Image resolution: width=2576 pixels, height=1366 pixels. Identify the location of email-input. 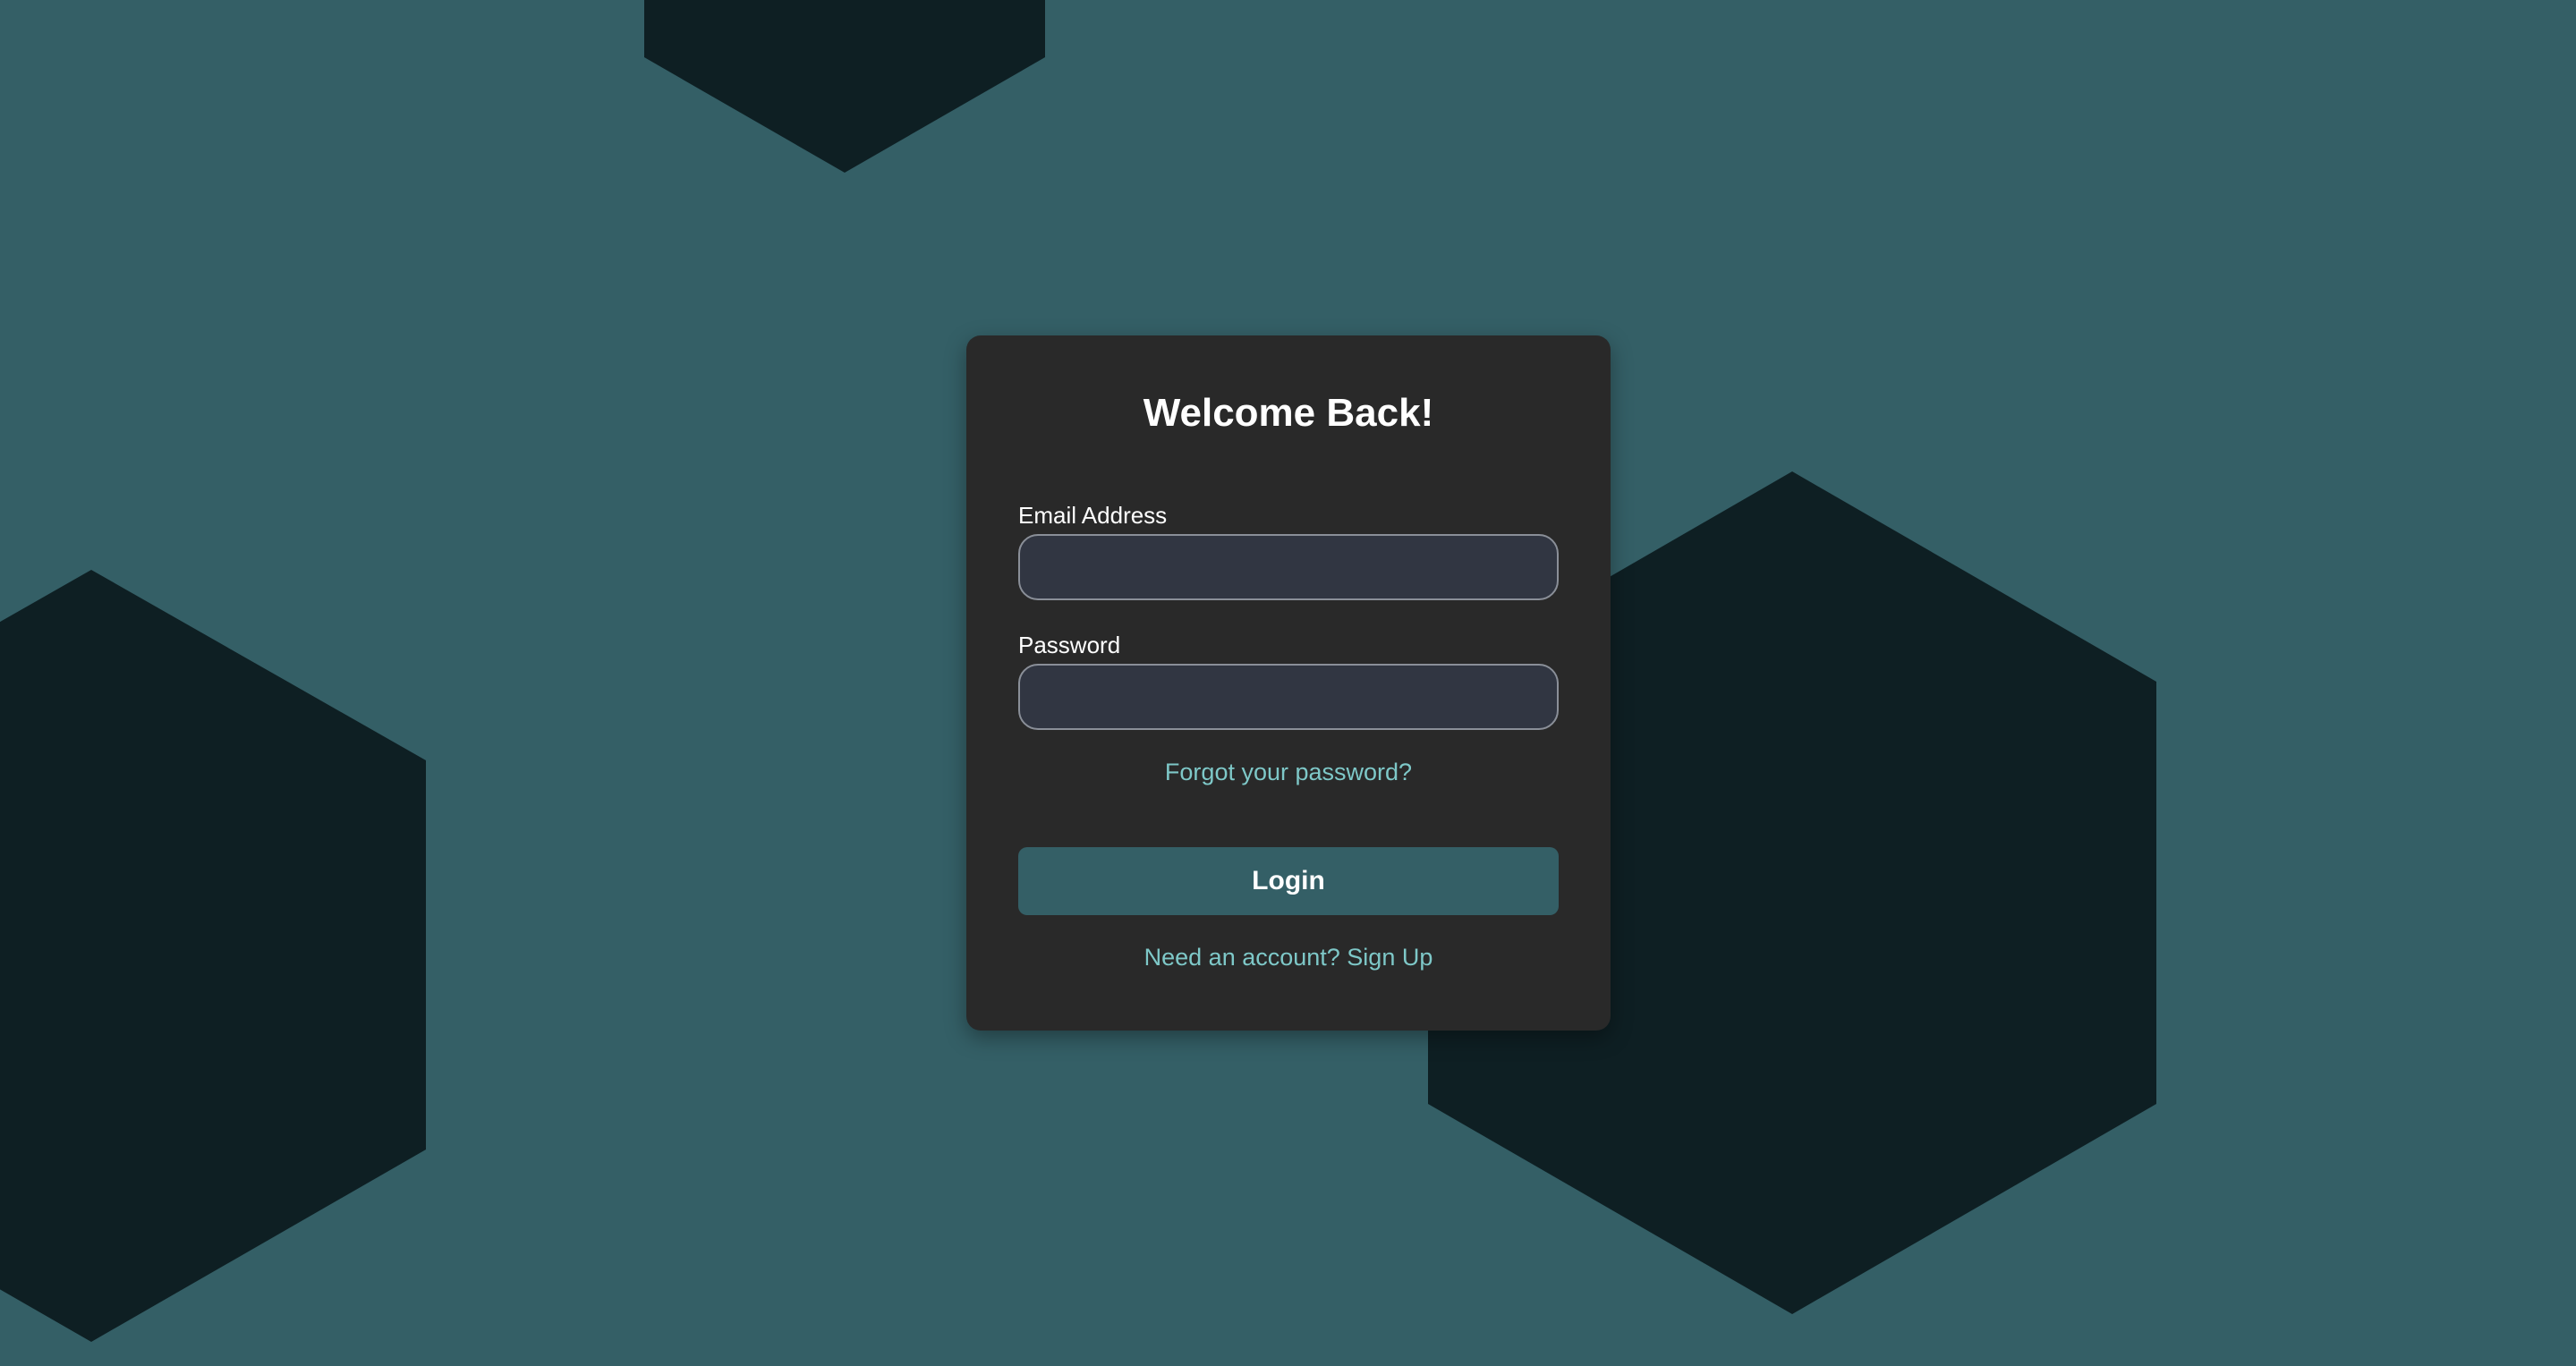
(1288, 567).